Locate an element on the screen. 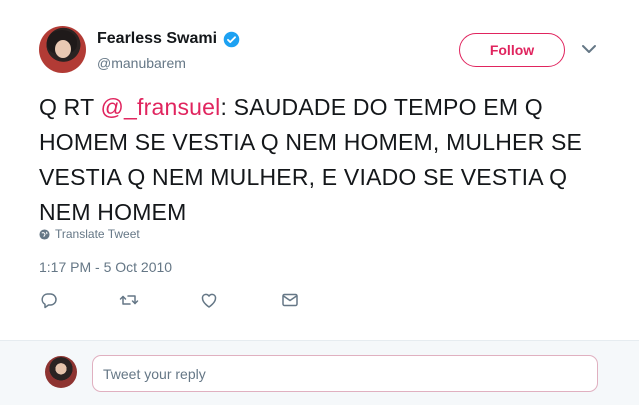  heart-icon is located at coordinates (209, 300).